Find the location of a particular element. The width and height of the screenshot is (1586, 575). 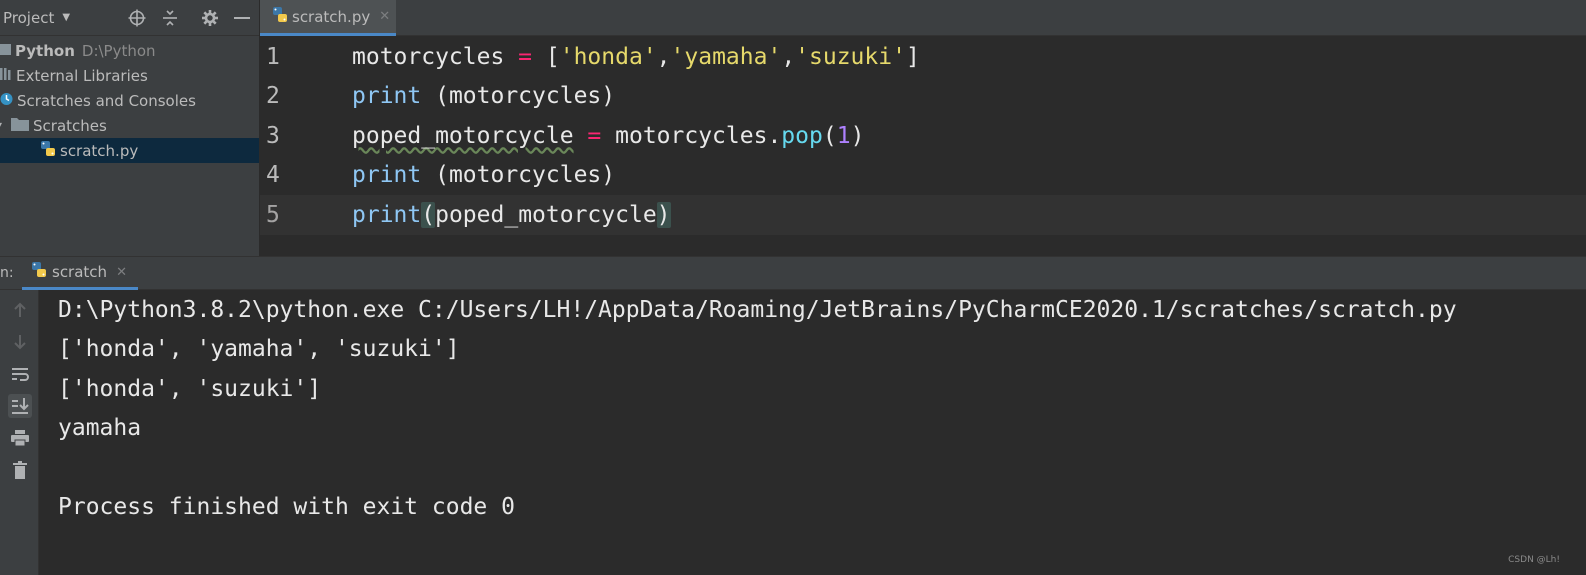

tree-item-path: D:\Python is located at coordinates (118, 50).